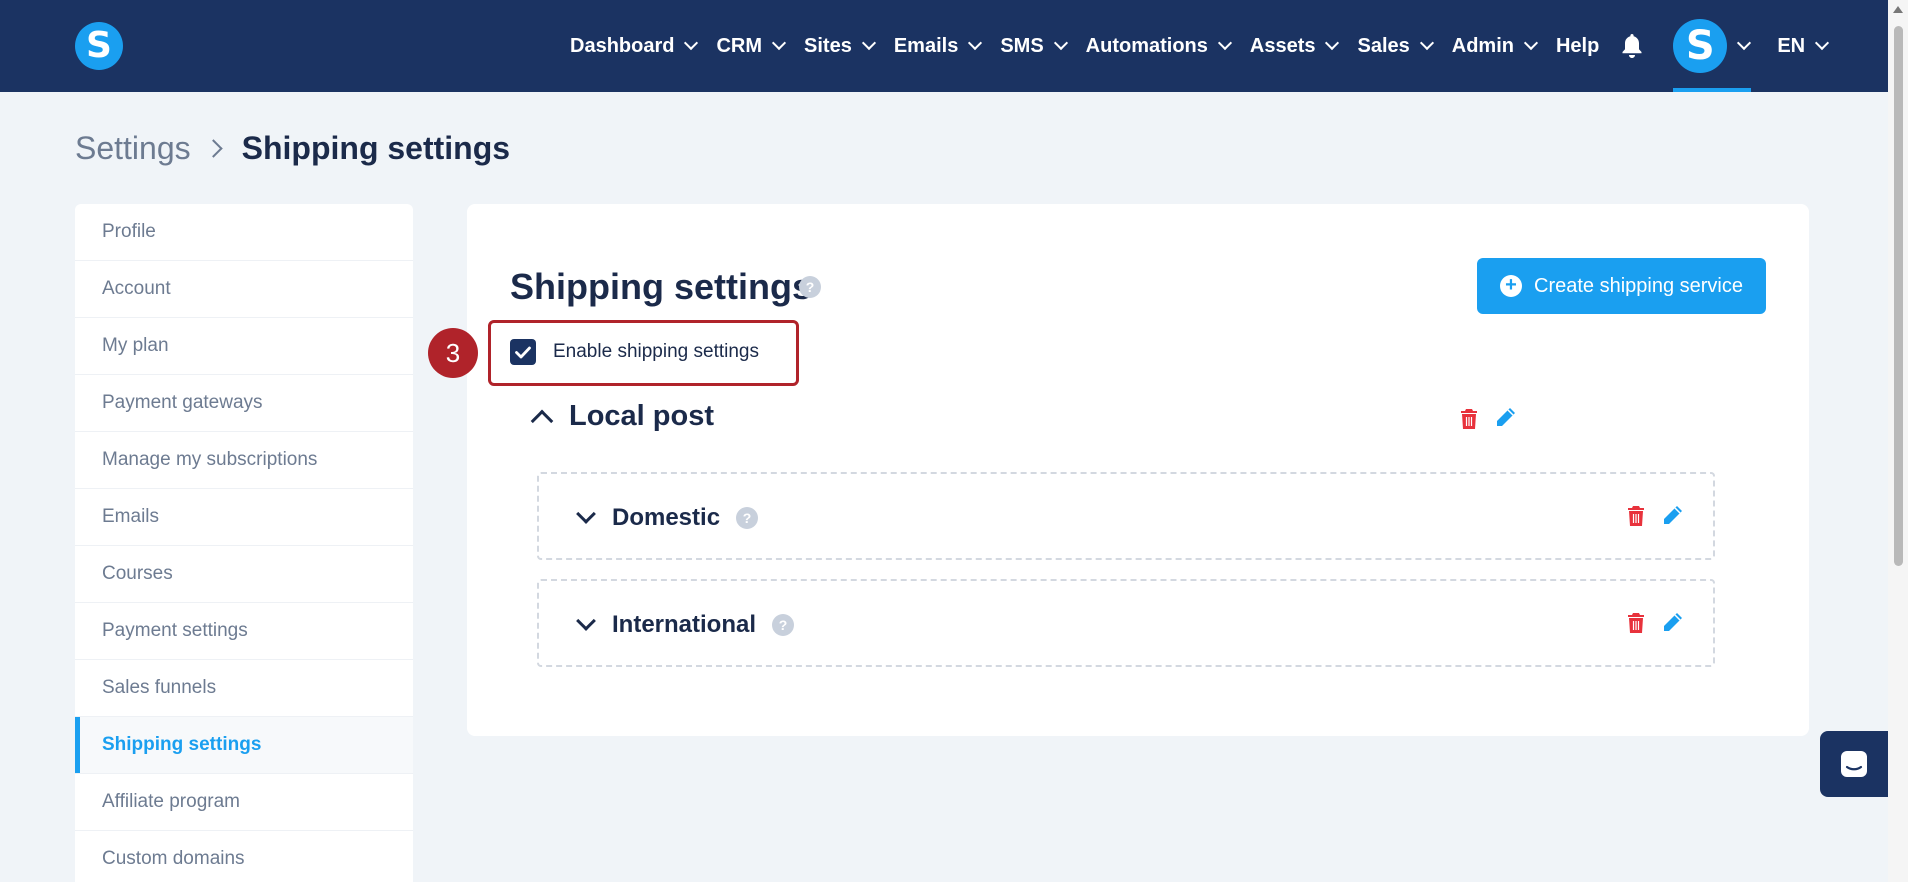  Describe the element at coordinates (244, 856) in the screenshot. I see `sidebar-item-custom-domains: Custom domains` at that location.